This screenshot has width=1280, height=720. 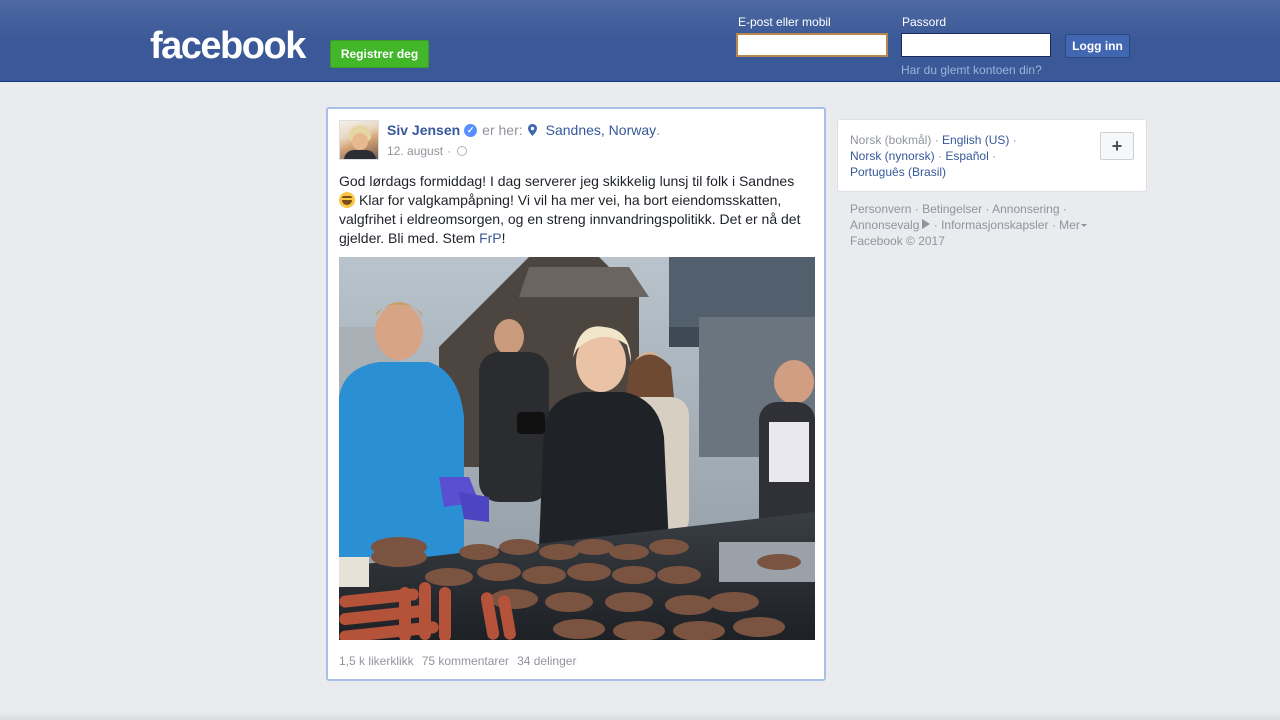 I want to click on adchoices-icon, so click(x=926, y=224).